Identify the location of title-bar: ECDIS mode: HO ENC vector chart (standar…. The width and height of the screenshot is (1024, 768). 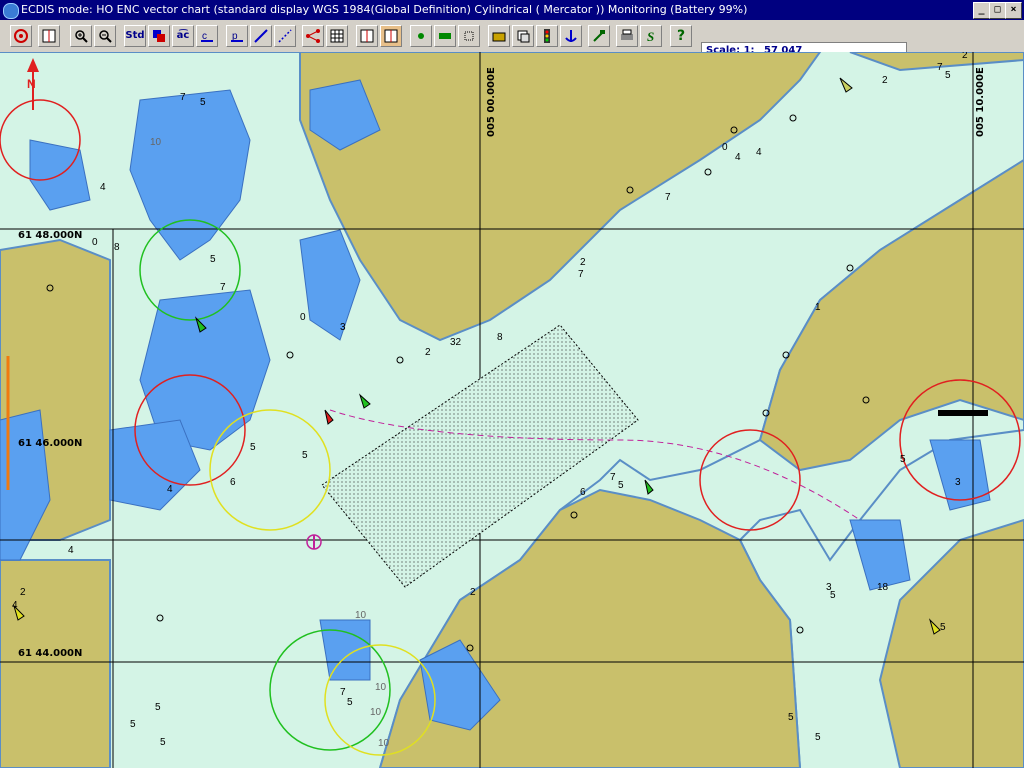
(512, 10).